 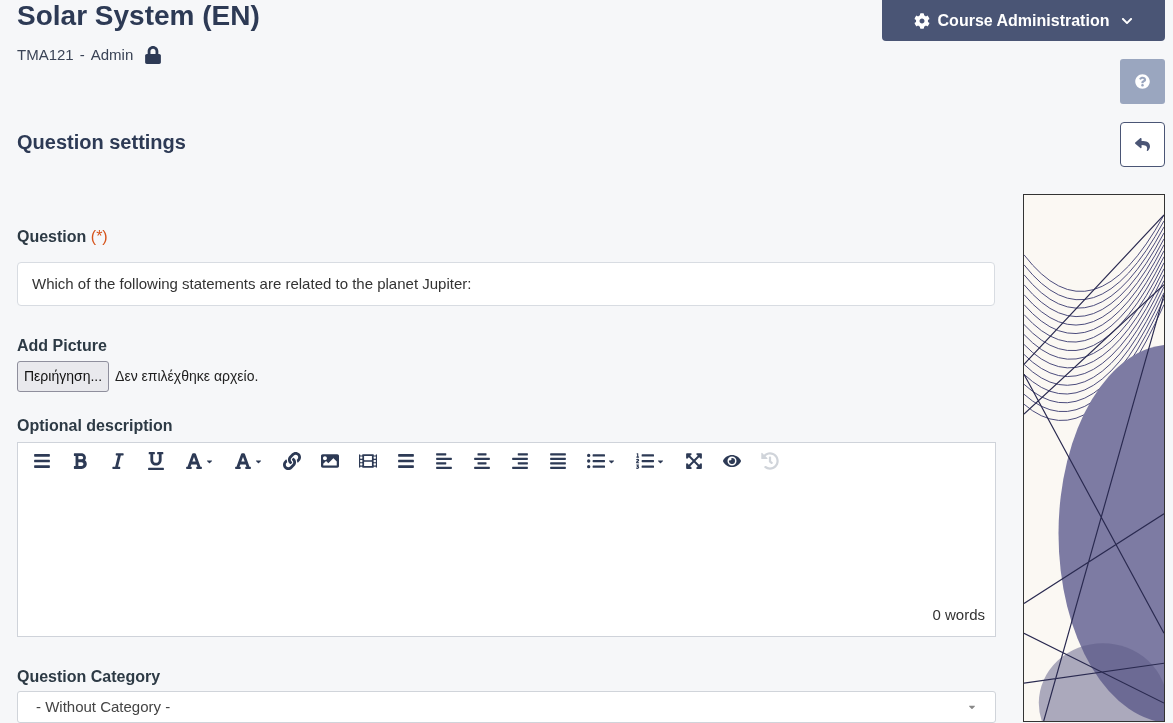 What do you see at coordinates (194, 461) in the screenshot?
I see `font-color-icon` at bounding box center [194, 461].